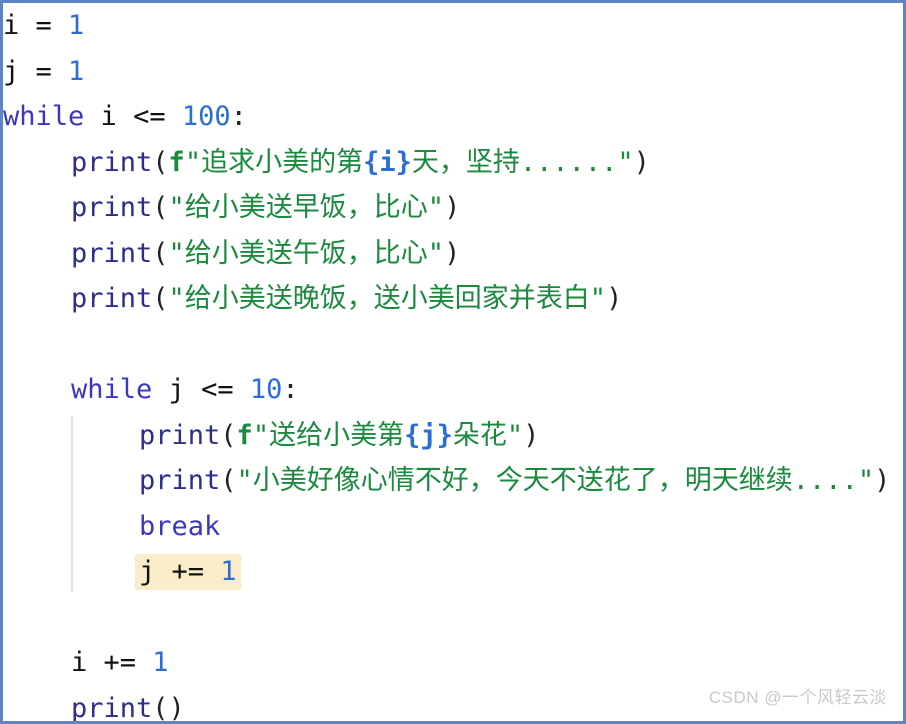 The width and height of the screenshot is (906, 724). I want to click on code-text: break, so click(179, 526).